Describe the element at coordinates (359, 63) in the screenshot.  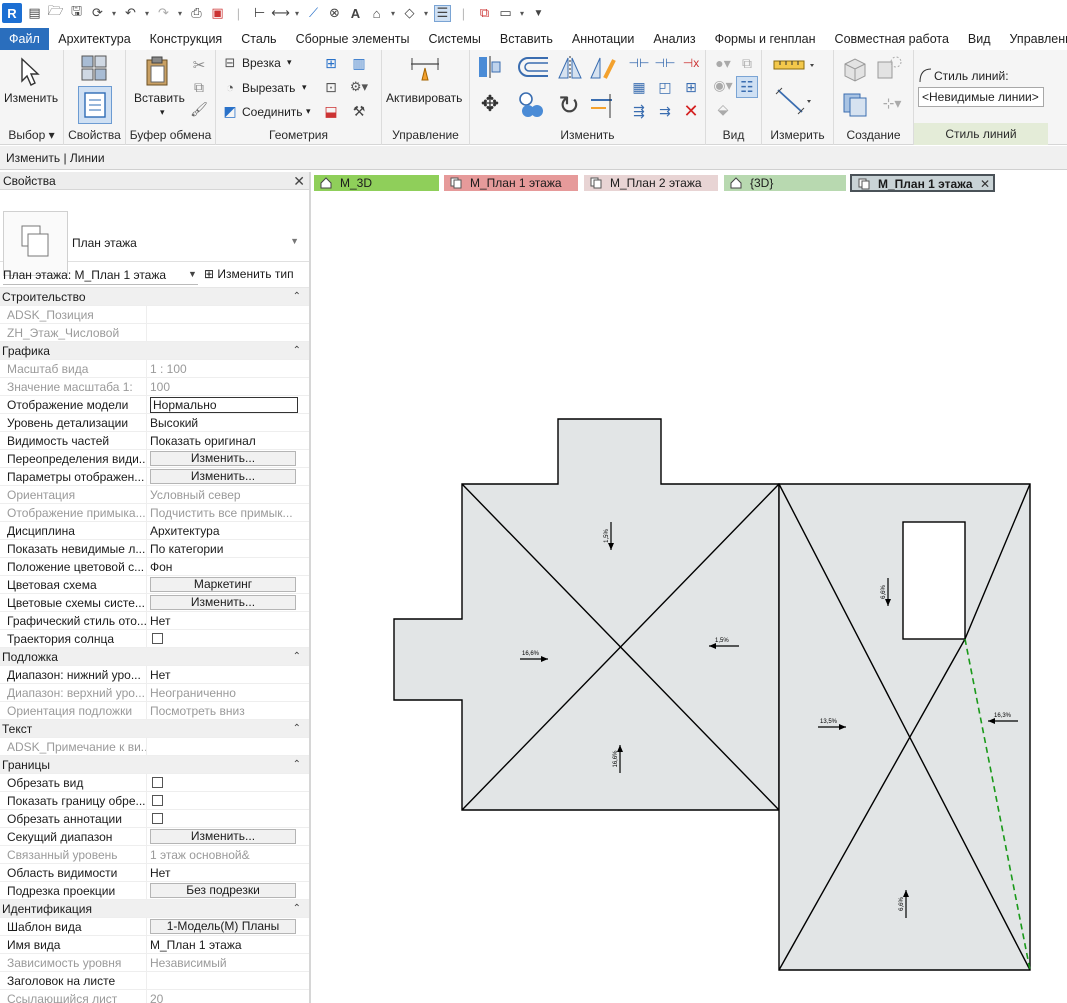
I see `paint-icon: ▥` at that location.